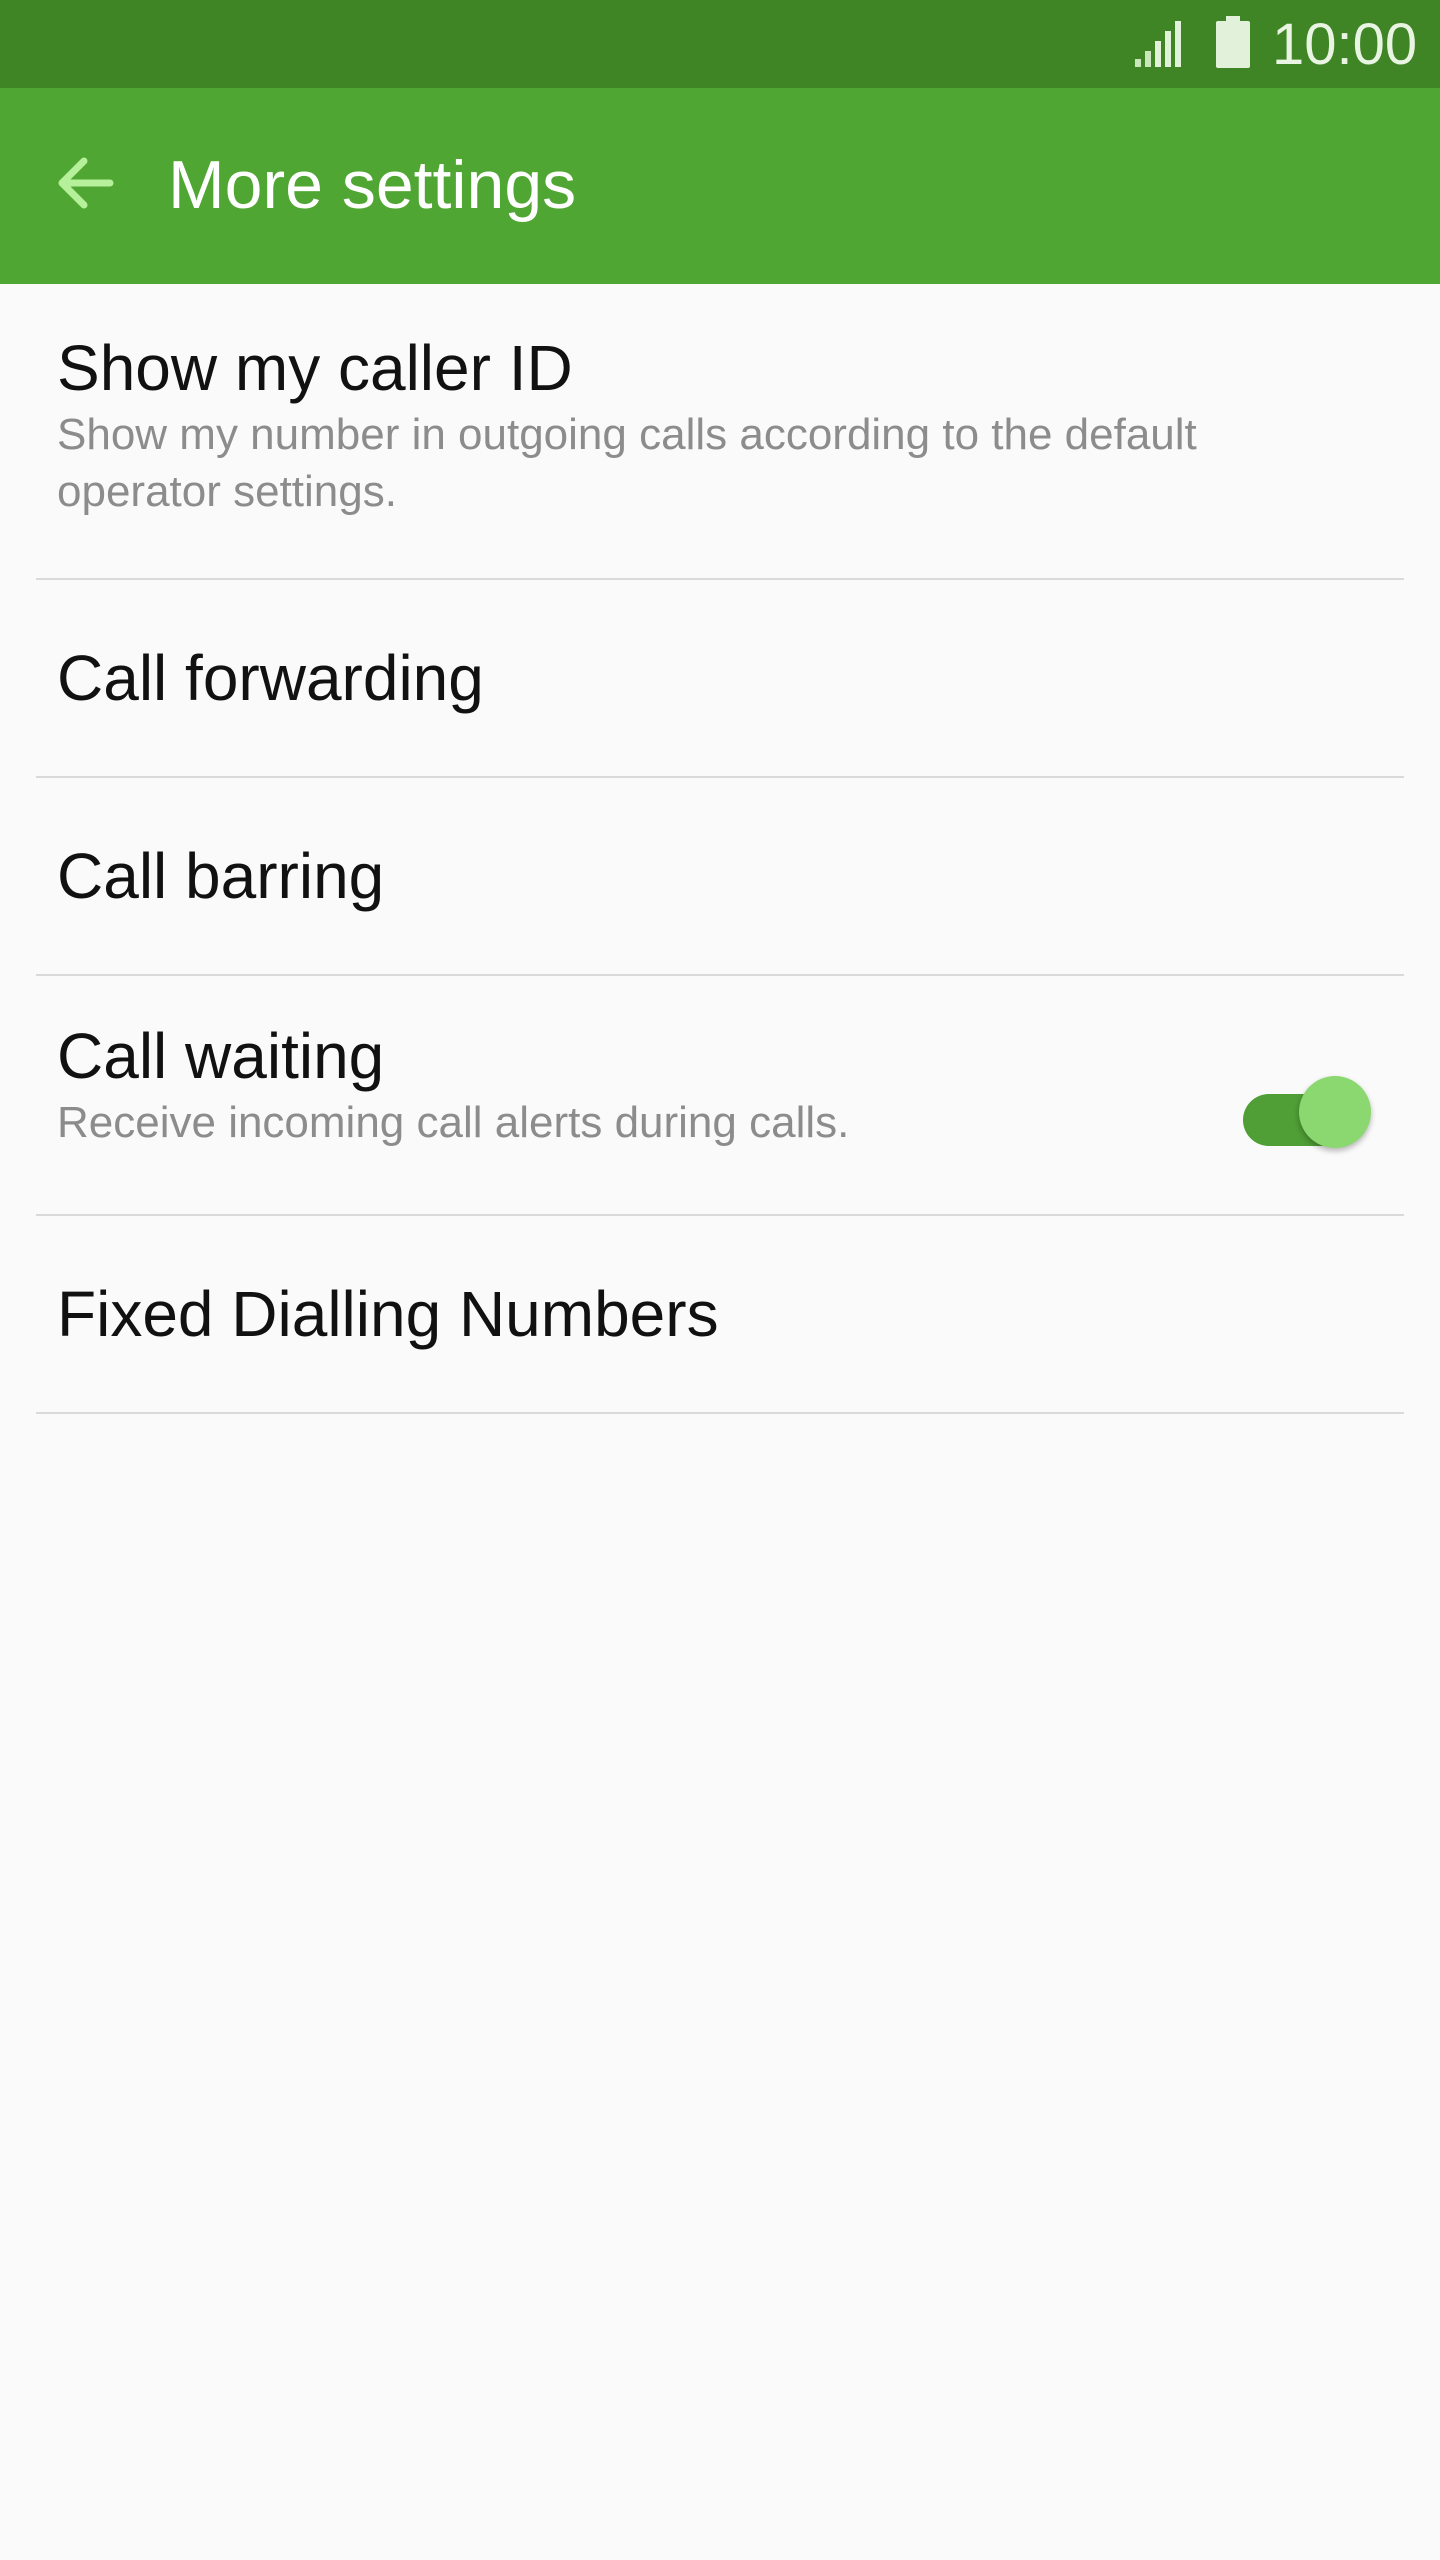  What do you see at coordinates (720, 186) in the screenshot?
I see `app-bar: More settings` at bounding box center [720, 186].